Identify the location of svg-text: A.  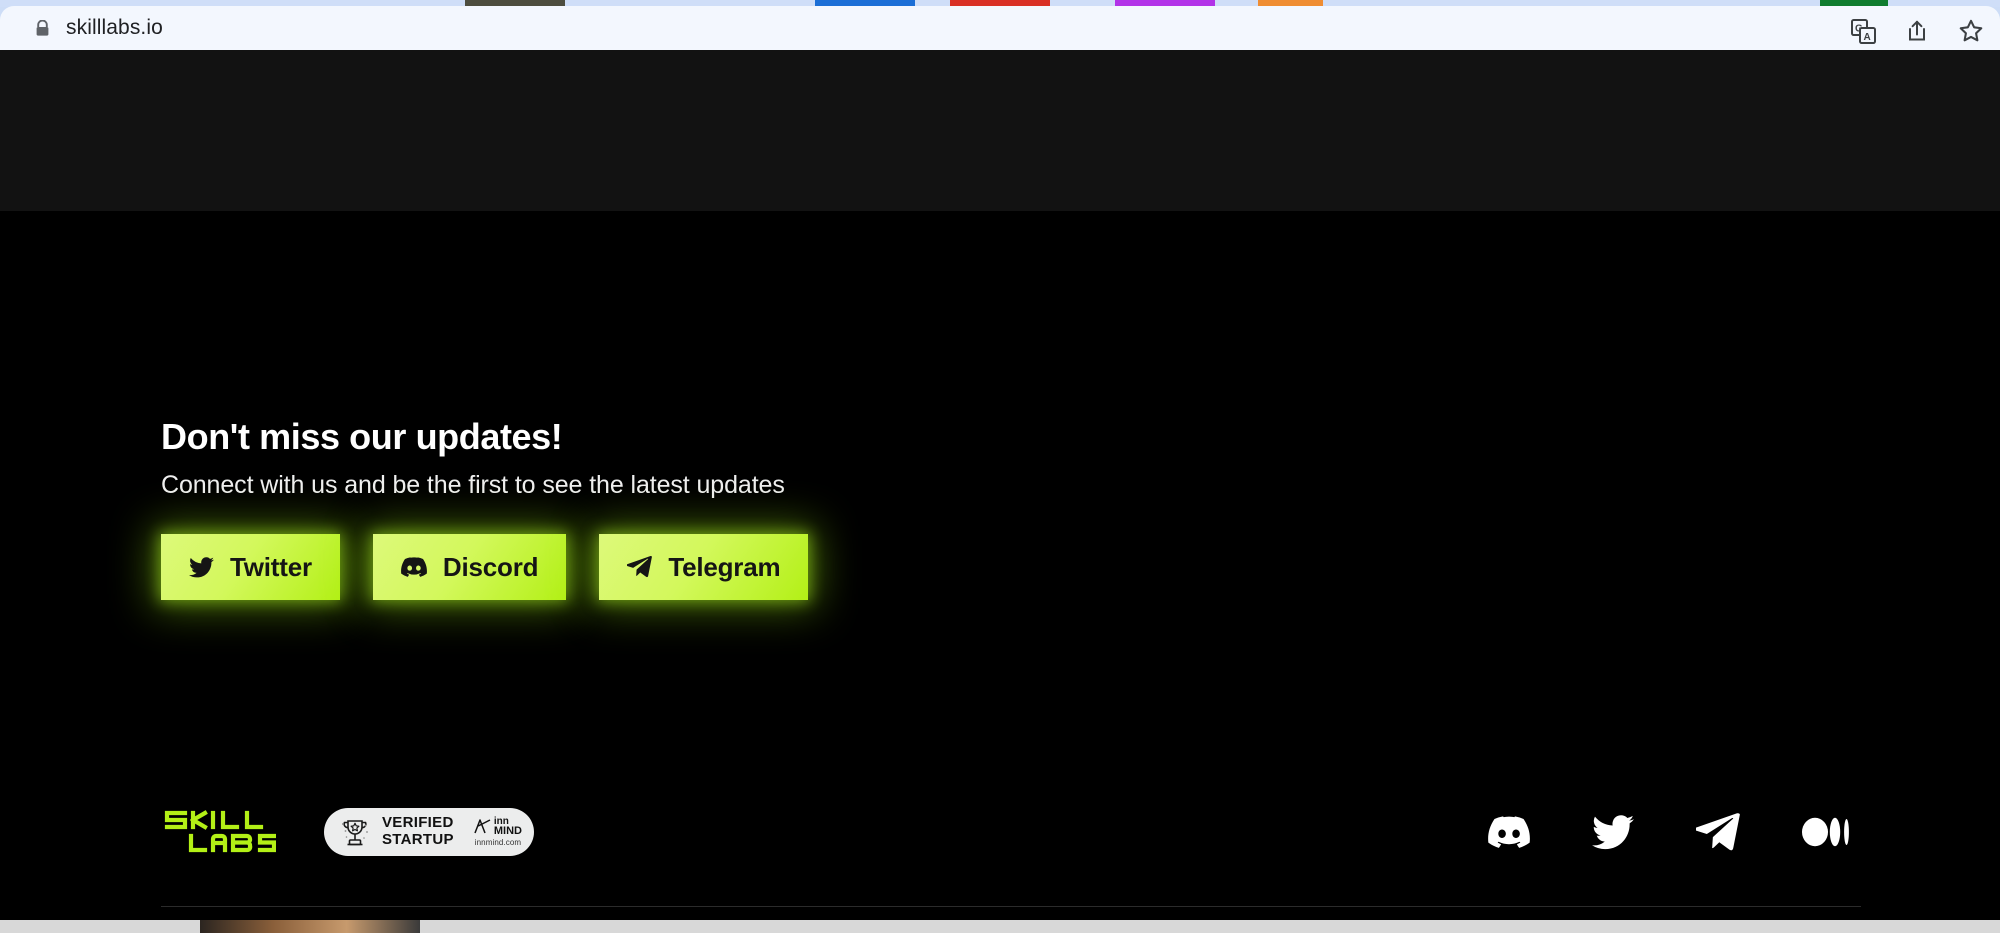
(1866, 37).